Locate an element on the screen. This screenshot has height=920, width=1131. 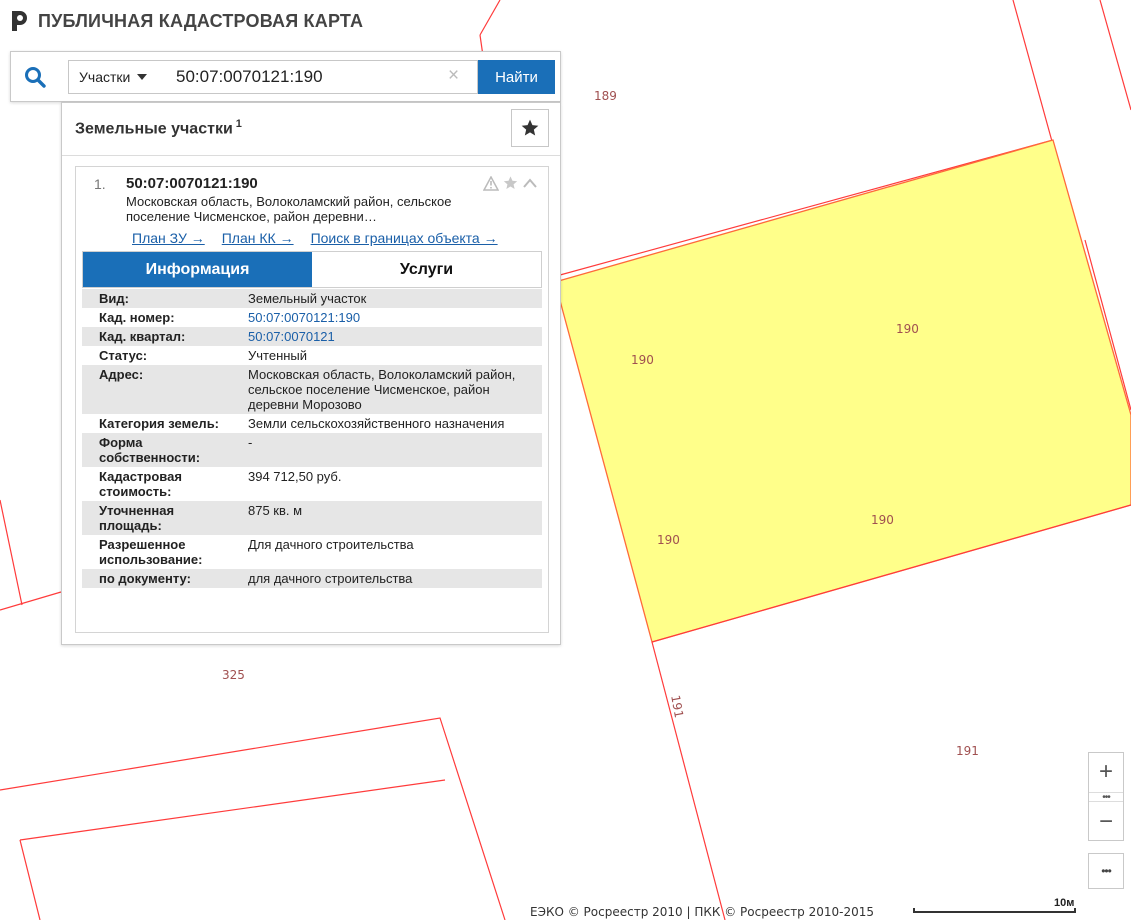
search-type-select: Участки is located at coordinates (115, 77).